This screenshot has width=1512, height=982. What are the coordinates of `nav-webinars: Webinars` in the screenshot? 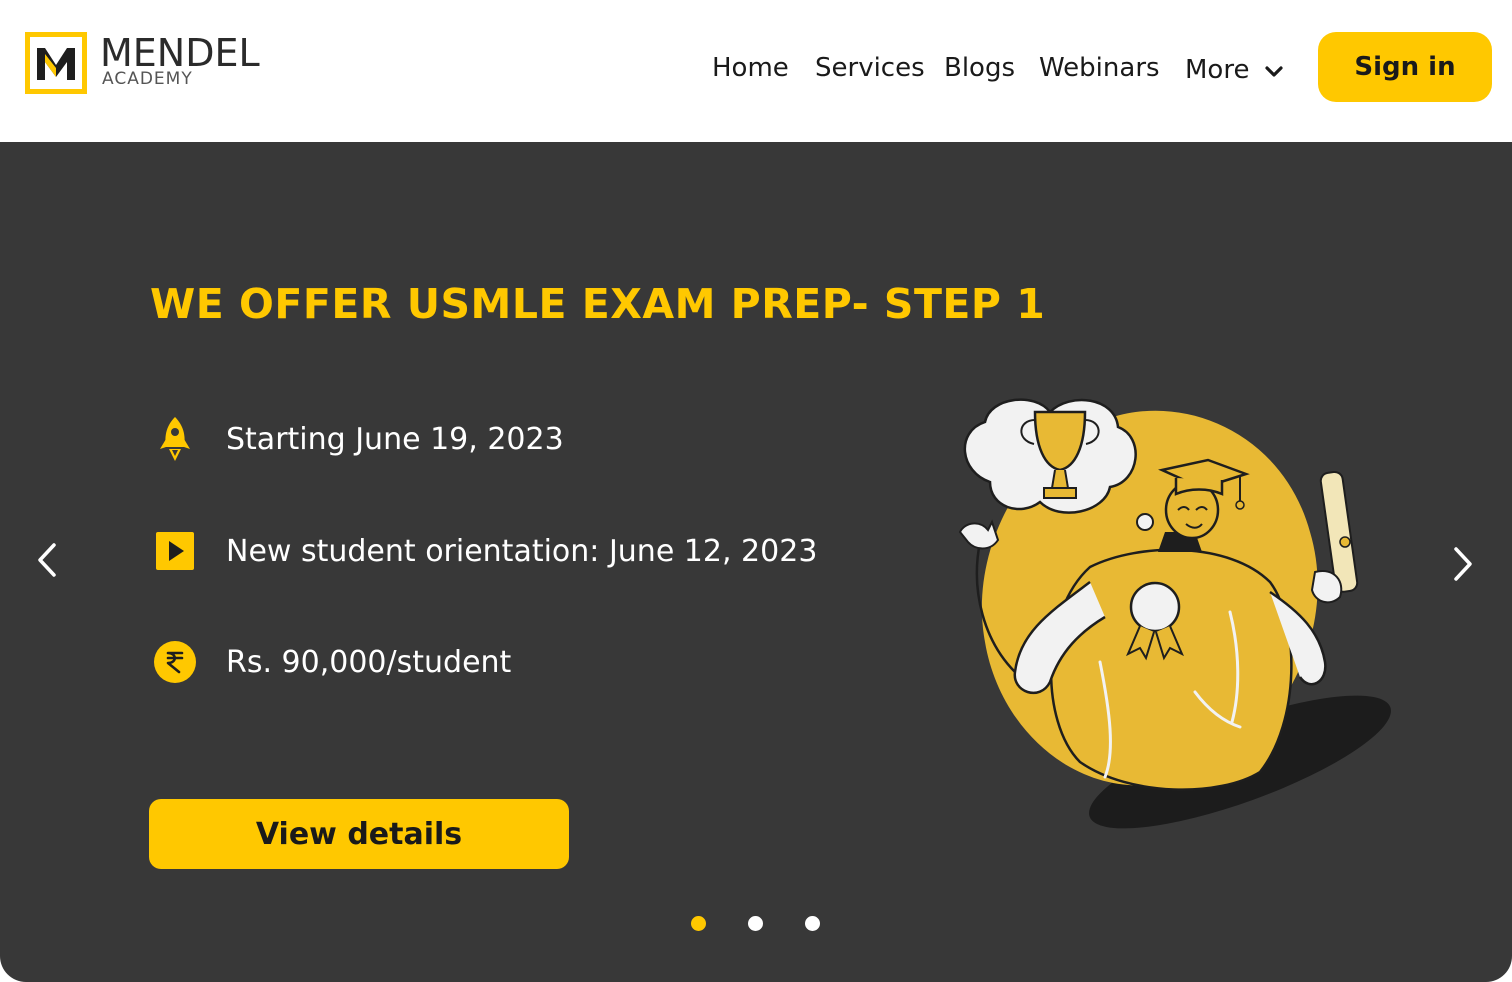 It's located at (1099, 68).